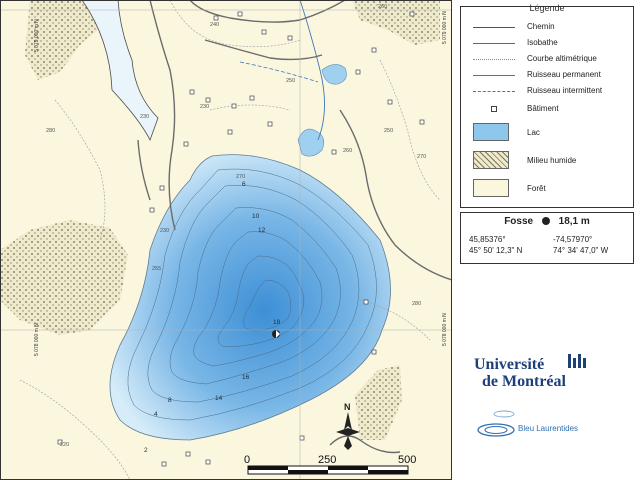 The width and height of the screenshot is (640, 480). I want to click on fosse-label: Fosse, so click(519, 221).